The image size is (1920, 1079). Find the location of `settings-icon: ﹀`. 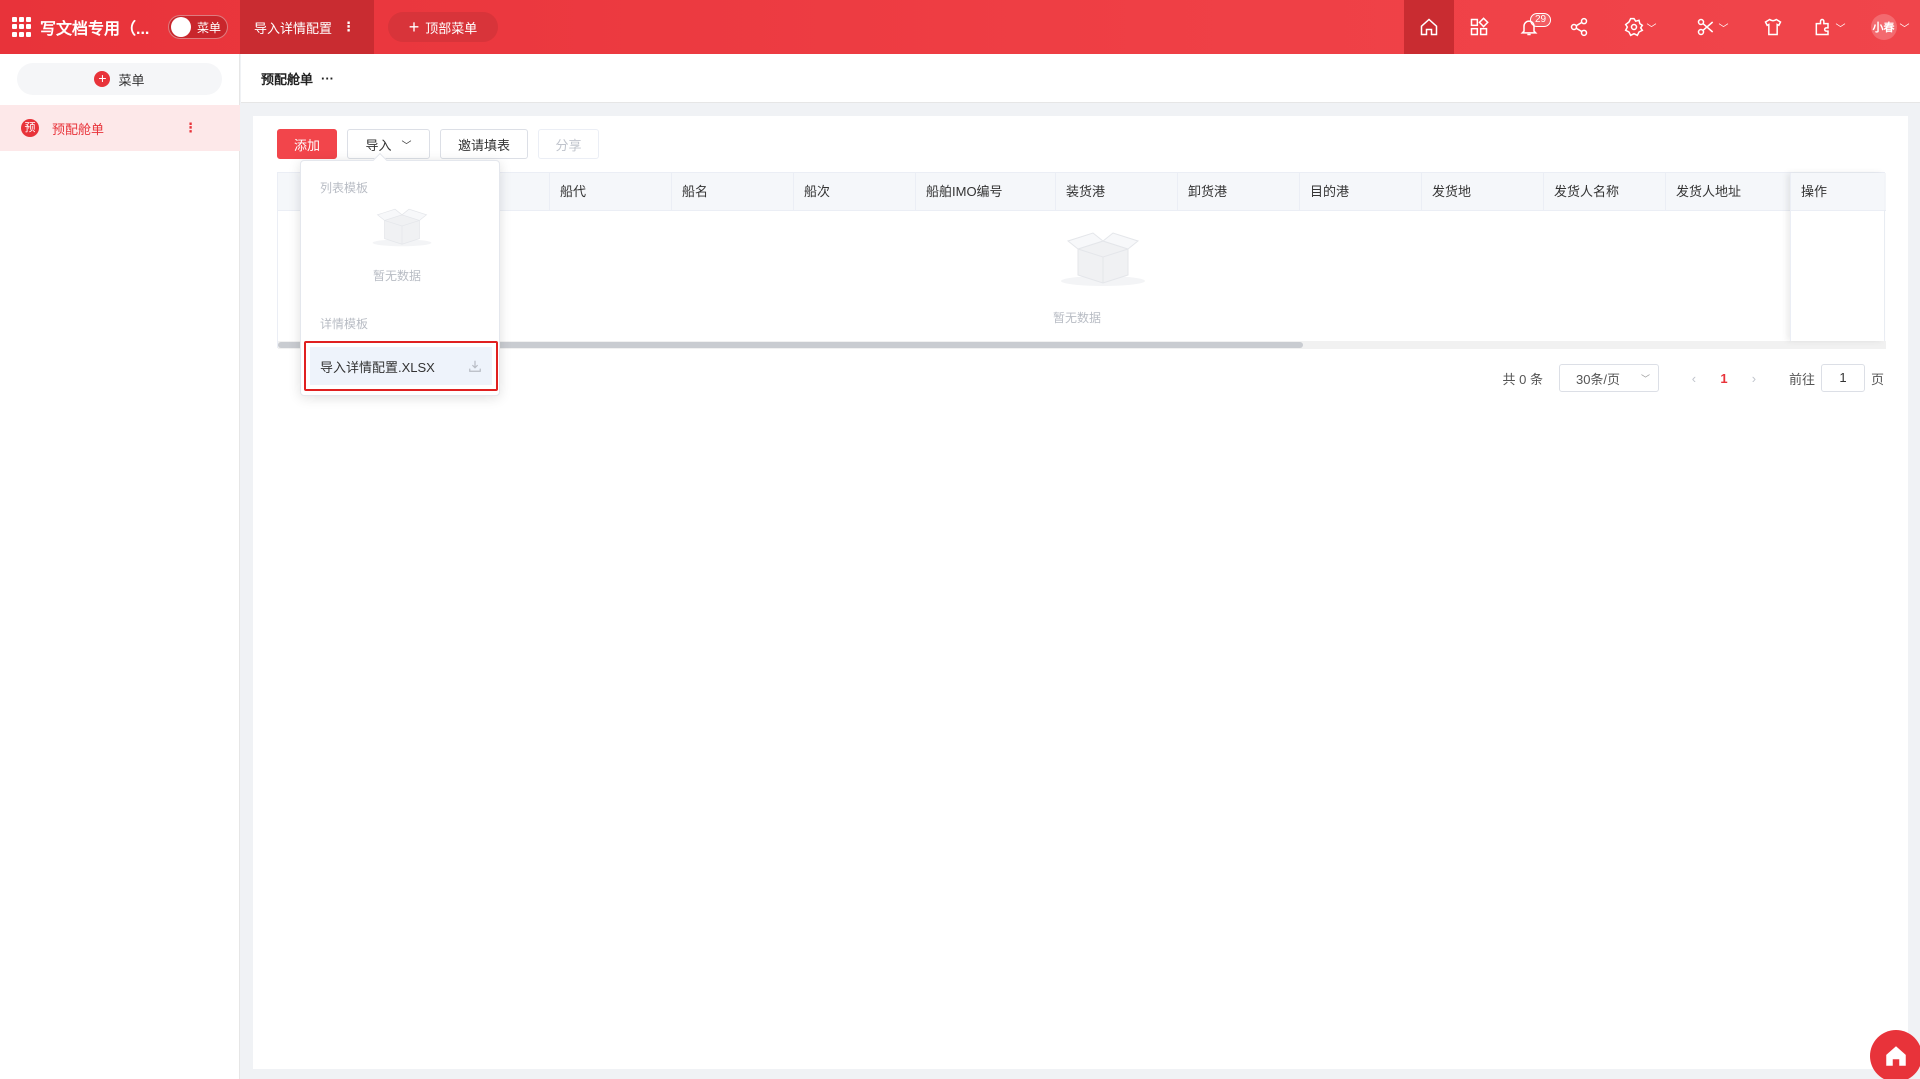

settings-icon: ﹀ is located at coordinates (1640, 27).